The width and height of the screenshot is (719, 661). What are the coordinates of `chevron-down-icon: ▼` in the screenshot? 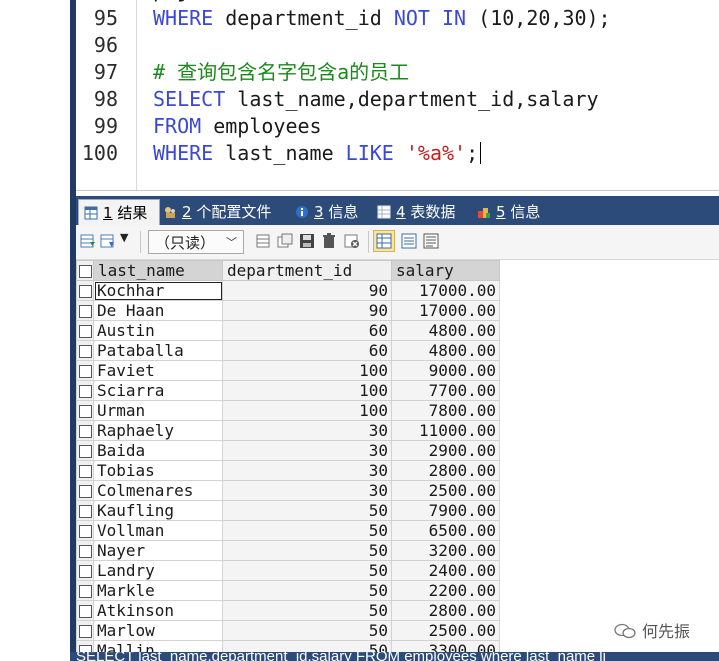 It's located at (125, 239).